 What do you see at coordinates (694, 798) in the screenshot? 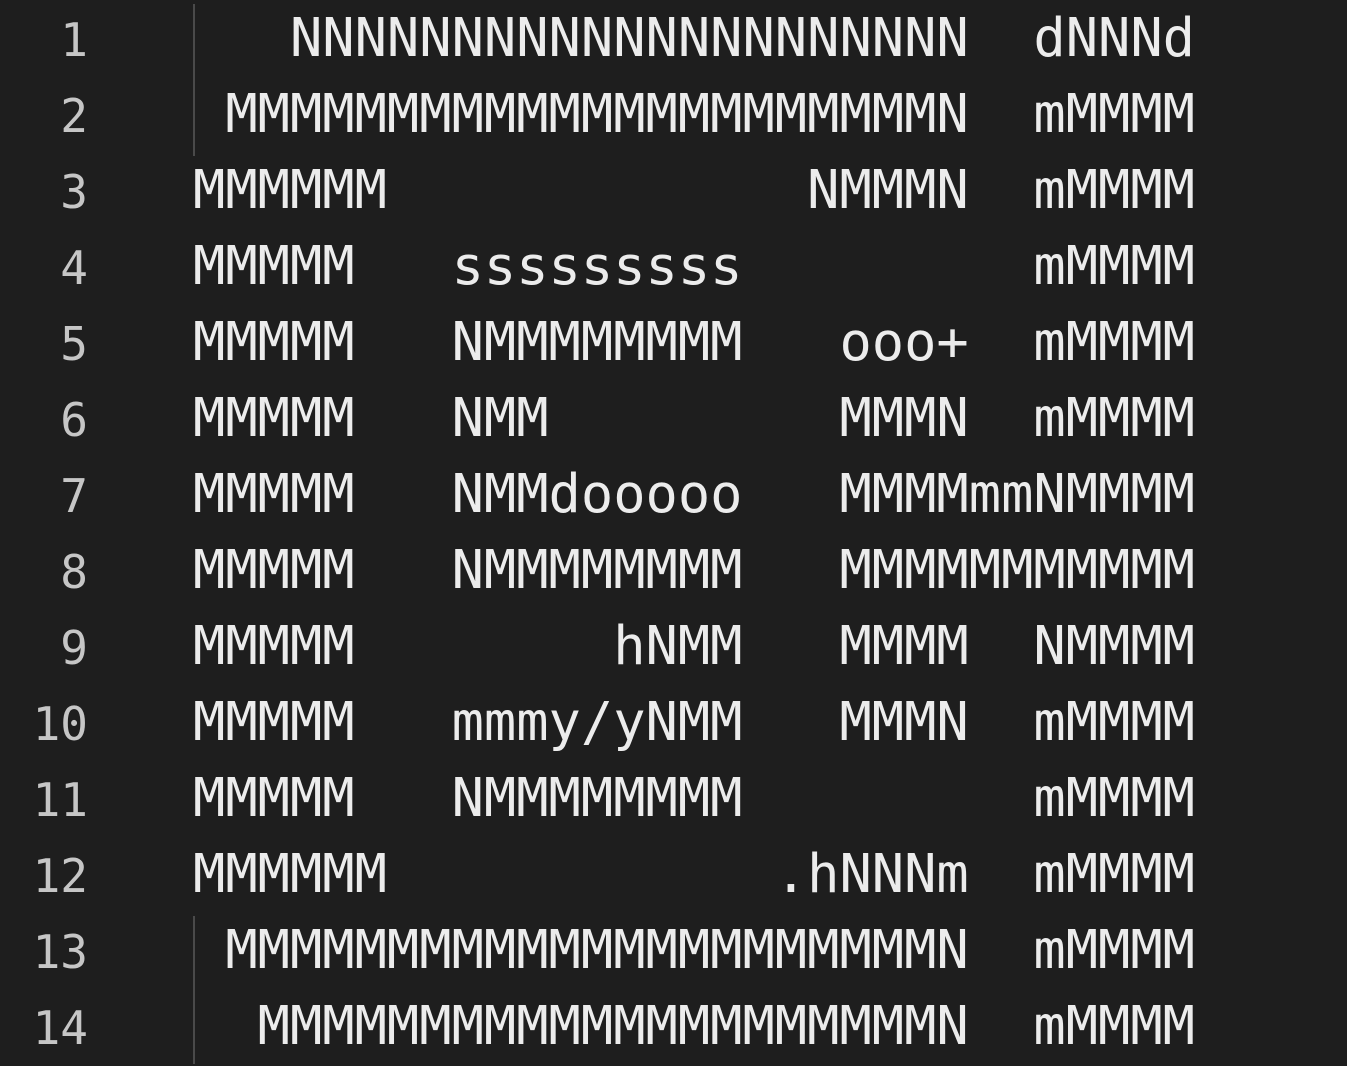
I see `code-line: MMMMM NMMMMMMMM mMMMM` at bounding box center [694, 798].